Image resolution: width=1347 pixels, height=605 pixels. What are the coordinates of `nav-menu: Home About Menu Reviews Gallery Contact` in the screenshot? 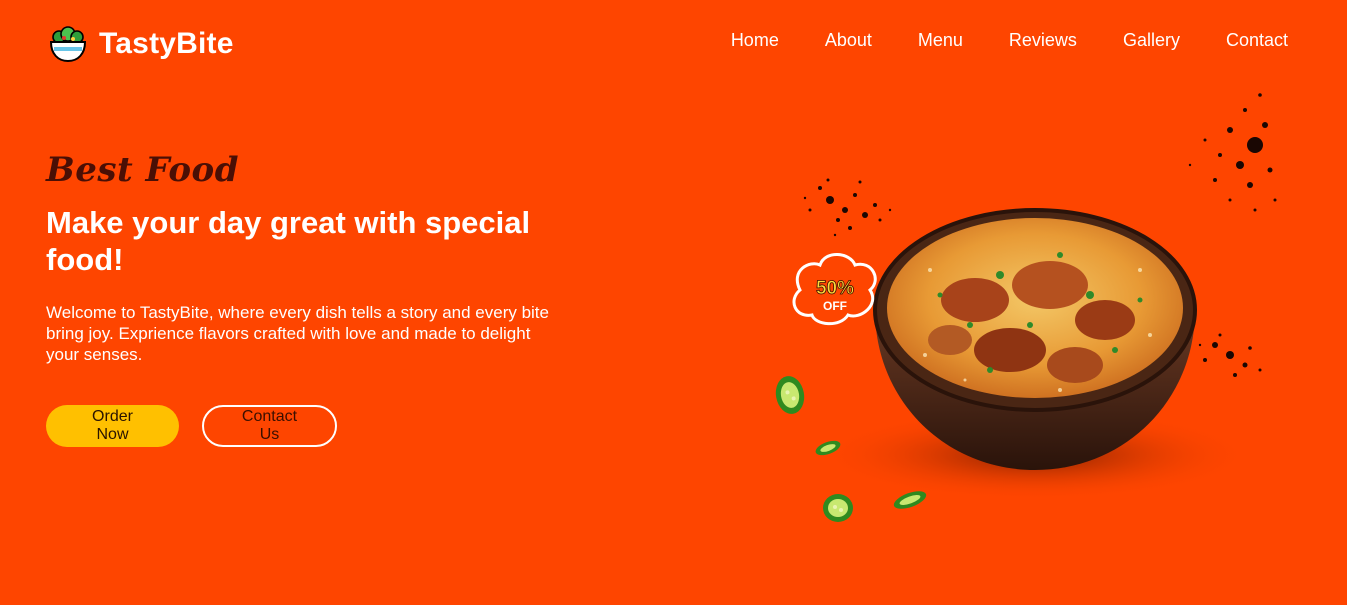 It's located at (1009, 40).